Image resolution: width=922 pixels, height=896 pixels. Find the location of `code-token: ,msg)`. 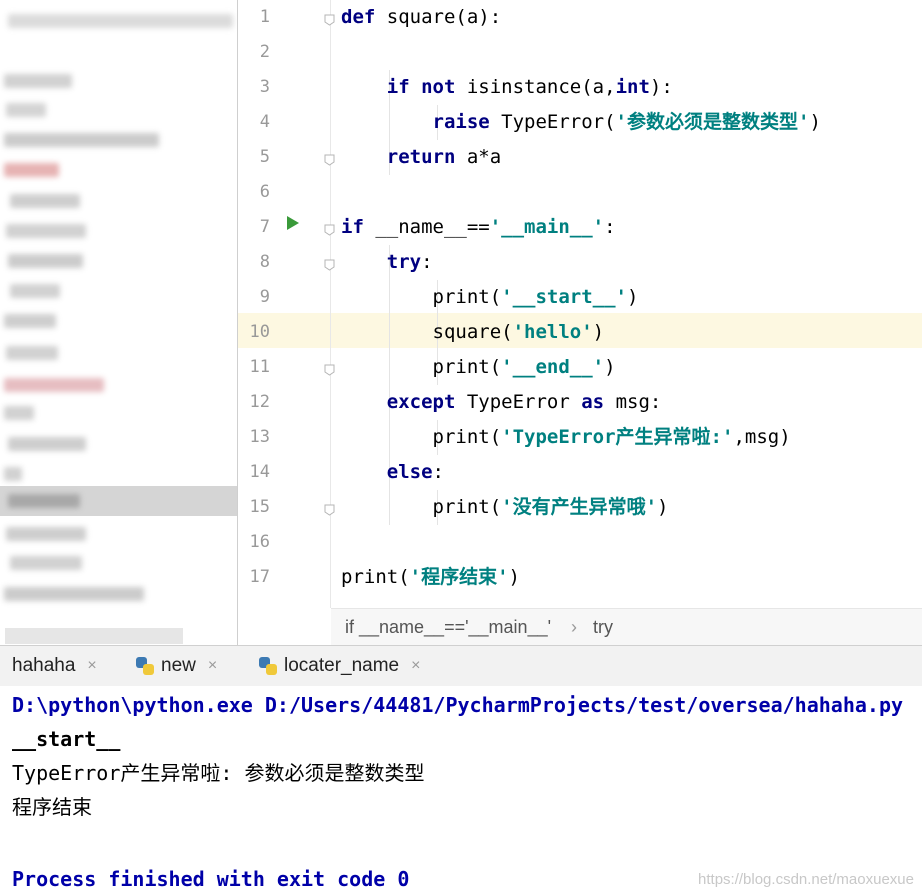

code-token: ,msg) is located at coordinates (762, 437).